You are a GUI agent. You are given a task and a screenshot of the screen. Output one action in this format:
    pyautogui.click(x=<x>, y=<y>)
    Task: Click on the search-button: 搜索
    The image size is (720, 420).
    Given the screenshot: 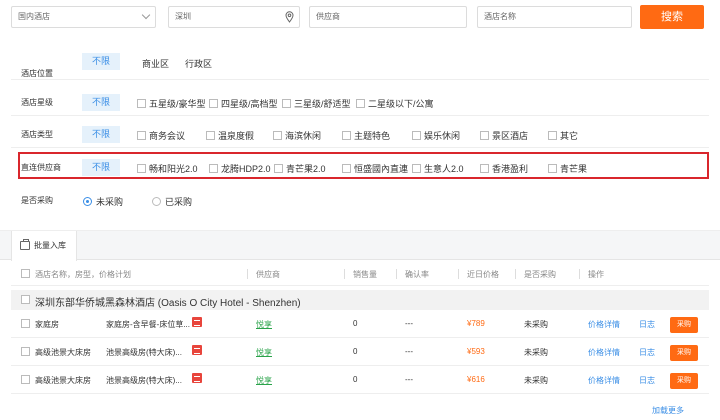 What is the action you would take?
    pyautogui.click(x=672, y=17)
    